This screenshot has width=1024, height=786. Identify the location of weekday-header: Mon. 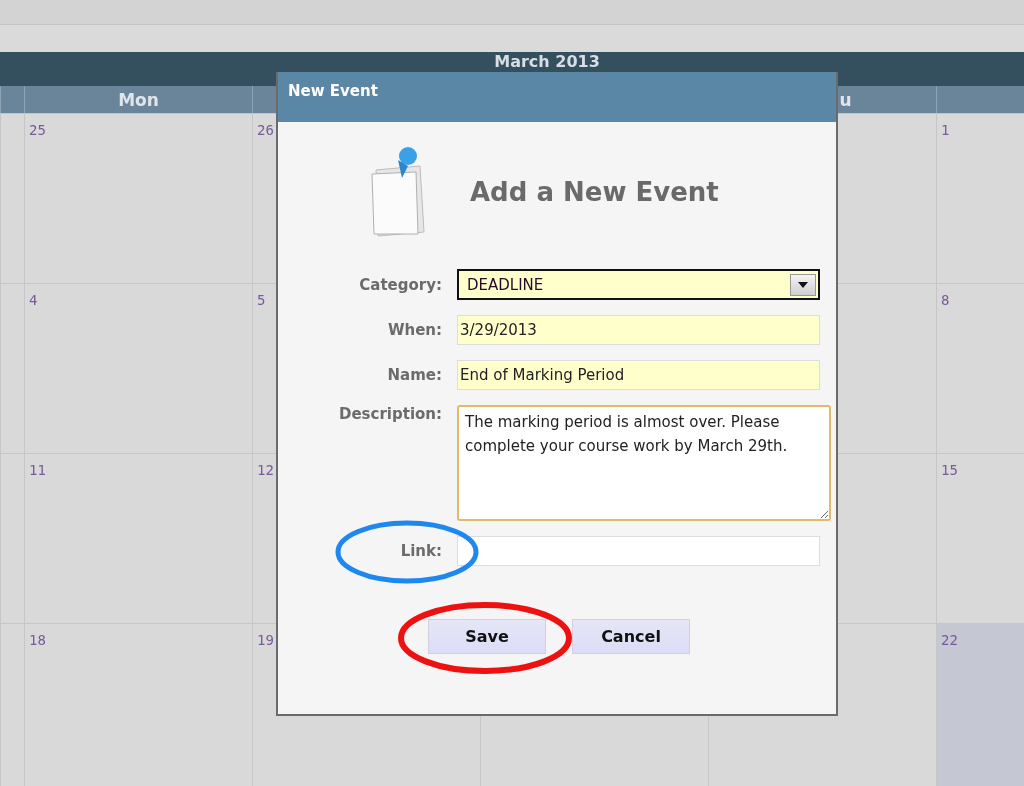
(138, 99).